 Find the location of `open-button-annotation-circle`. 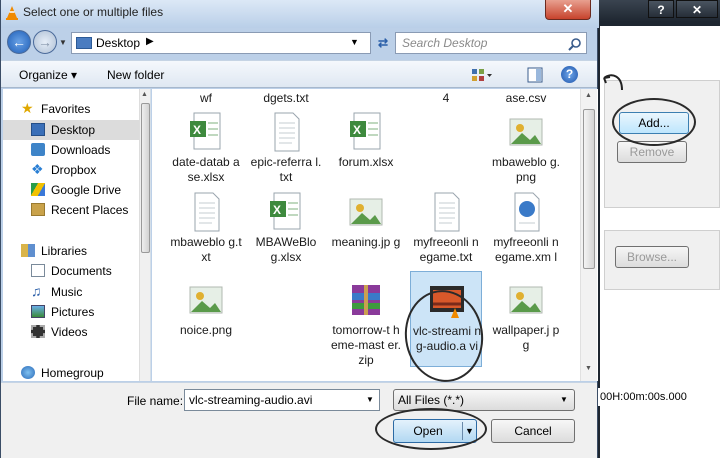

open-button-annotation-circle is located at coordinates (431, 429).